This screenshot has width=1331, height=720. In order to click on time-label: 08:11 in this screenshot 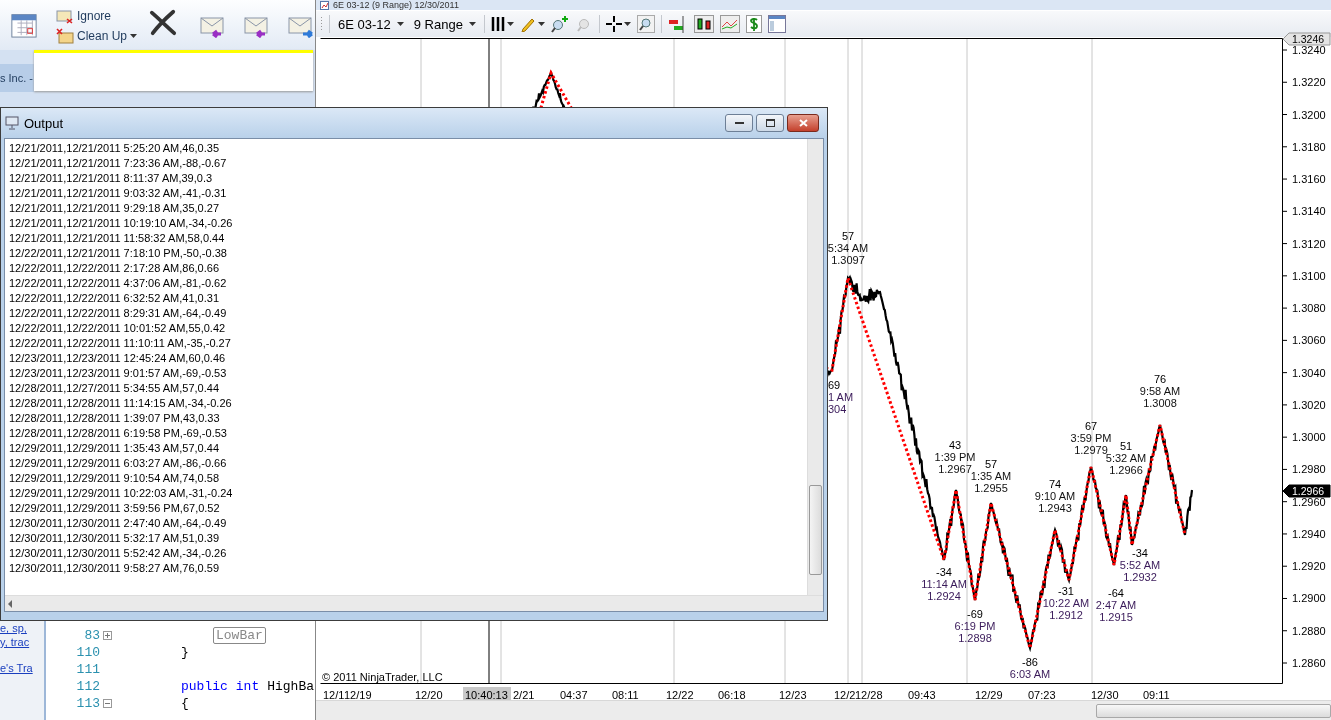, I will do `click(625, 694)`.